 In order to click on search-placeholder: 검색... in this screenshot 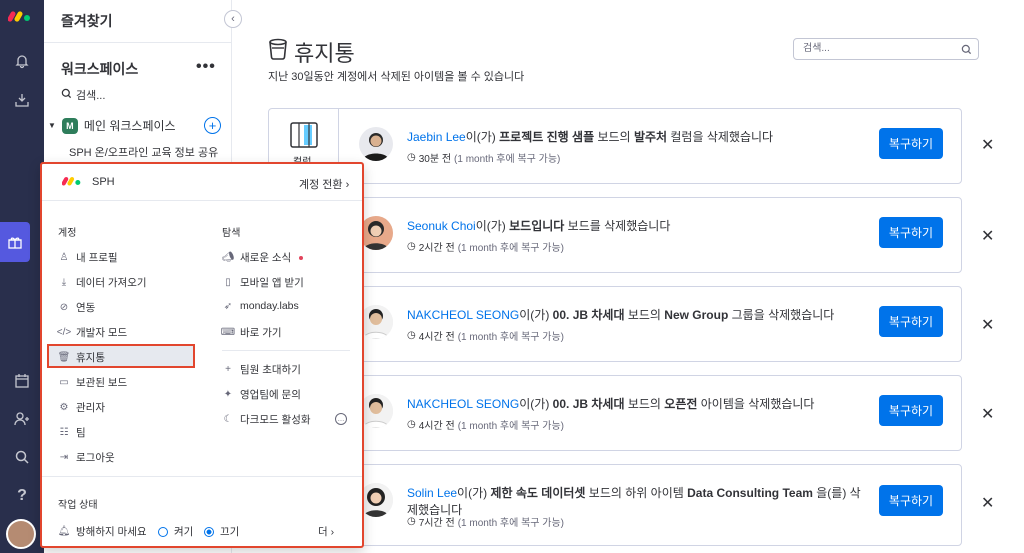, I will do `click(816, 48)`.